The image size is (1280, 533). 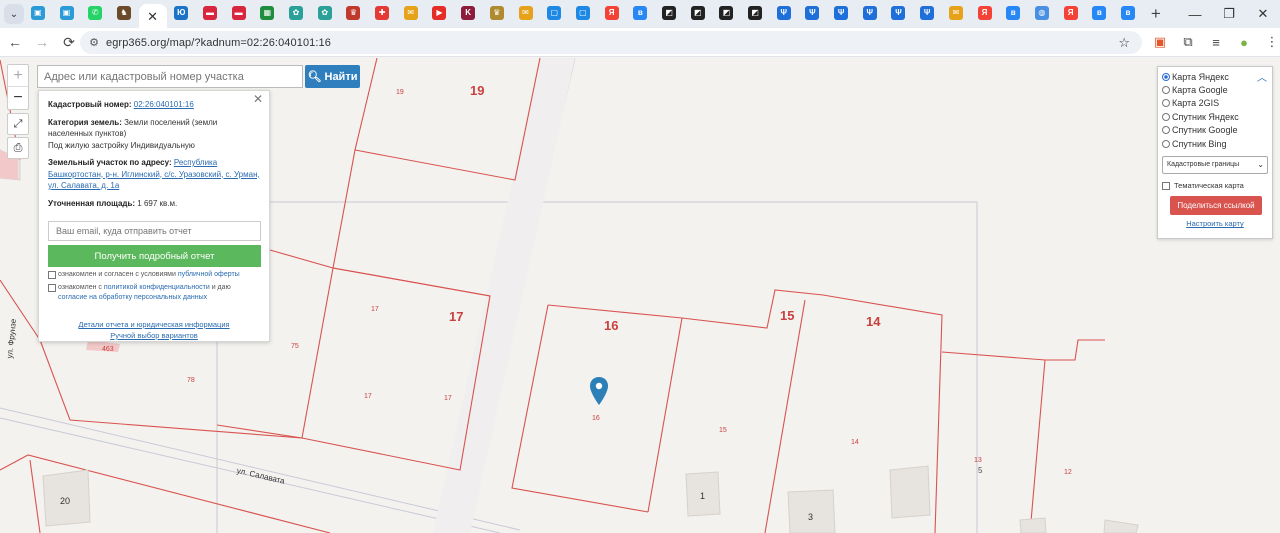 What do you see at coordinates (154, 256) in the screenshot?
I see `get-report-button: Получить подробный отчет` at bounding box center [154, 256].